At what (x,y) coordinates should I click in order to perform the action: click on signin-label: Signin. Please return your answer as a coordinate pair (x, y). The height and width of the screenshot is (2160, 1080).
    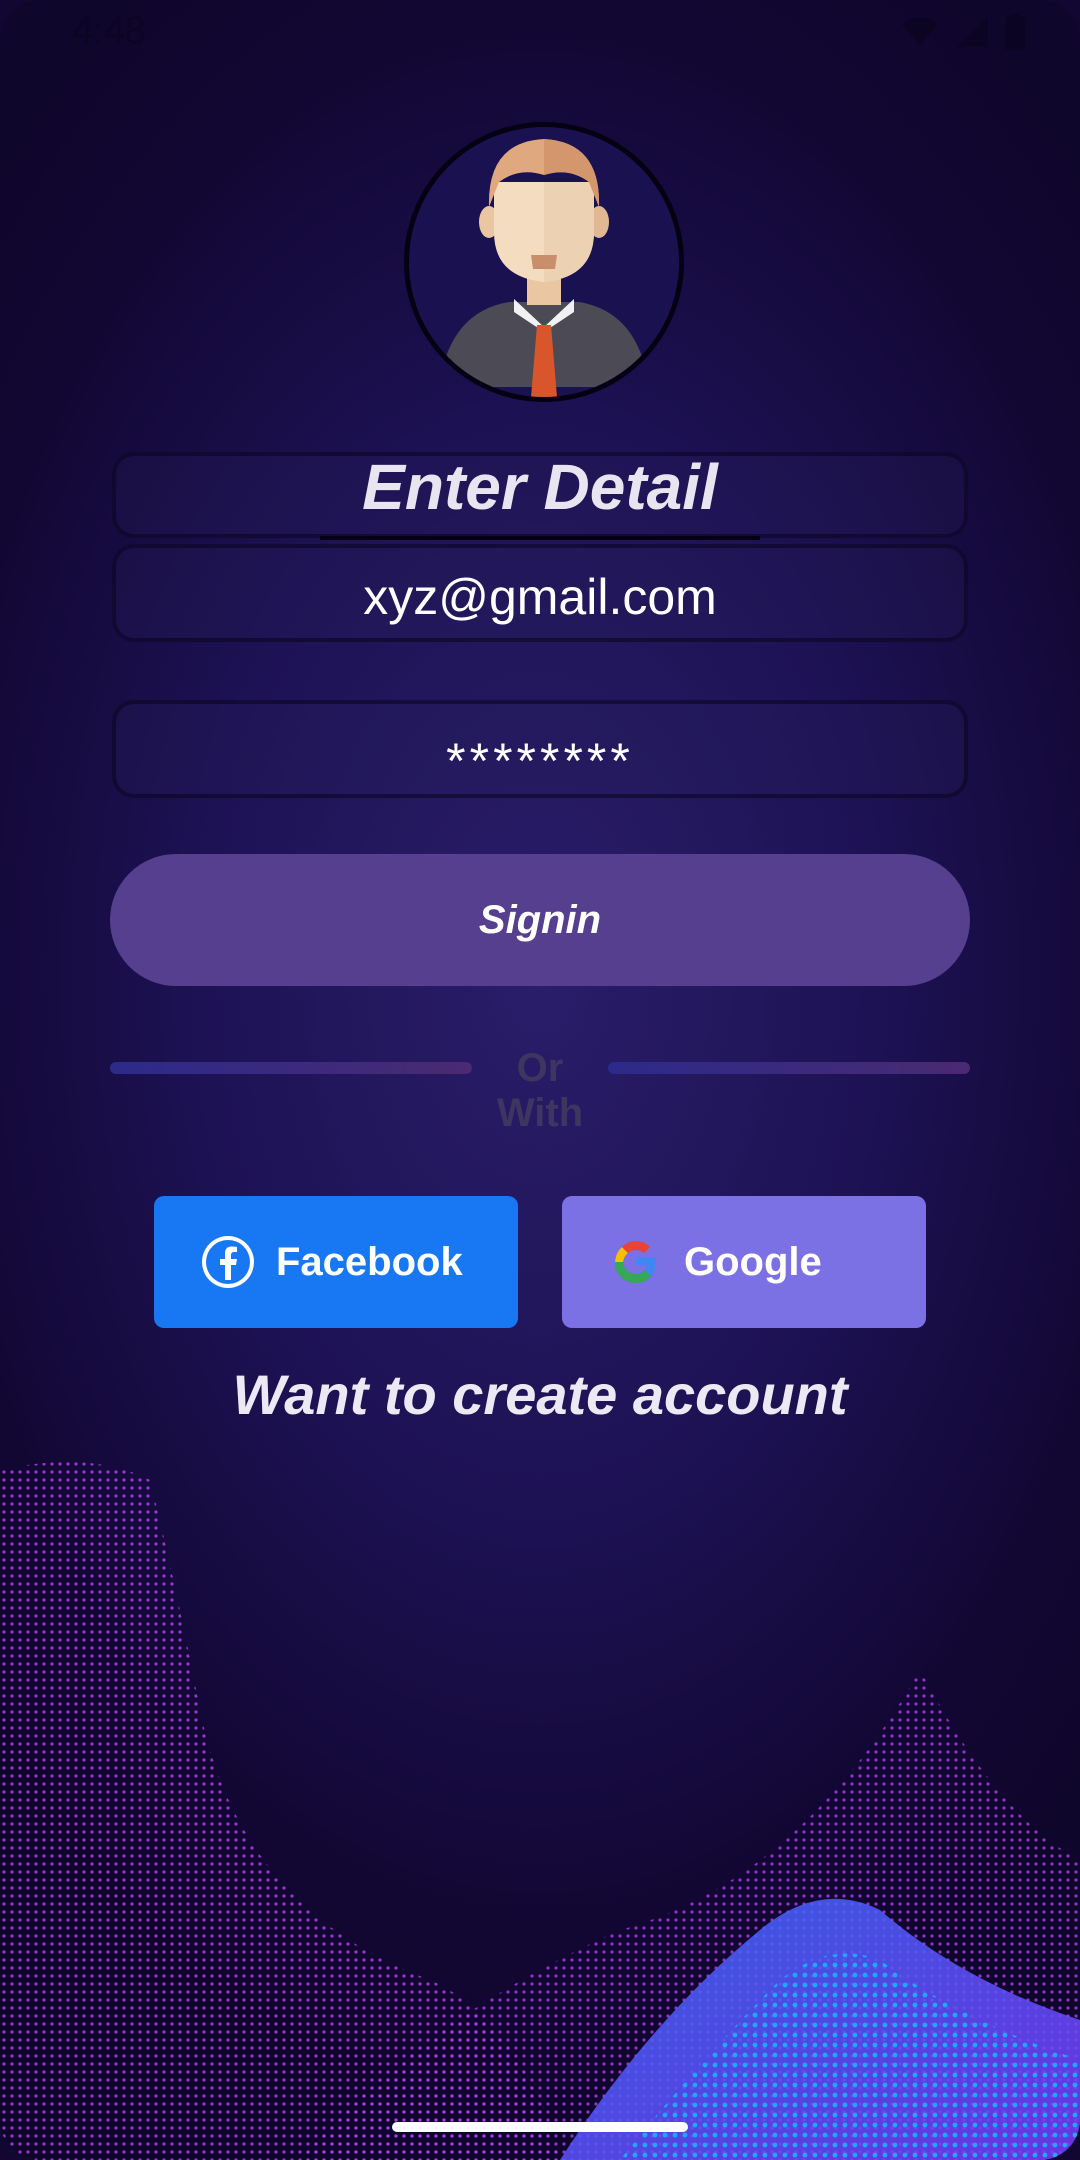
    Looking at the image, I should click on (540, 919).